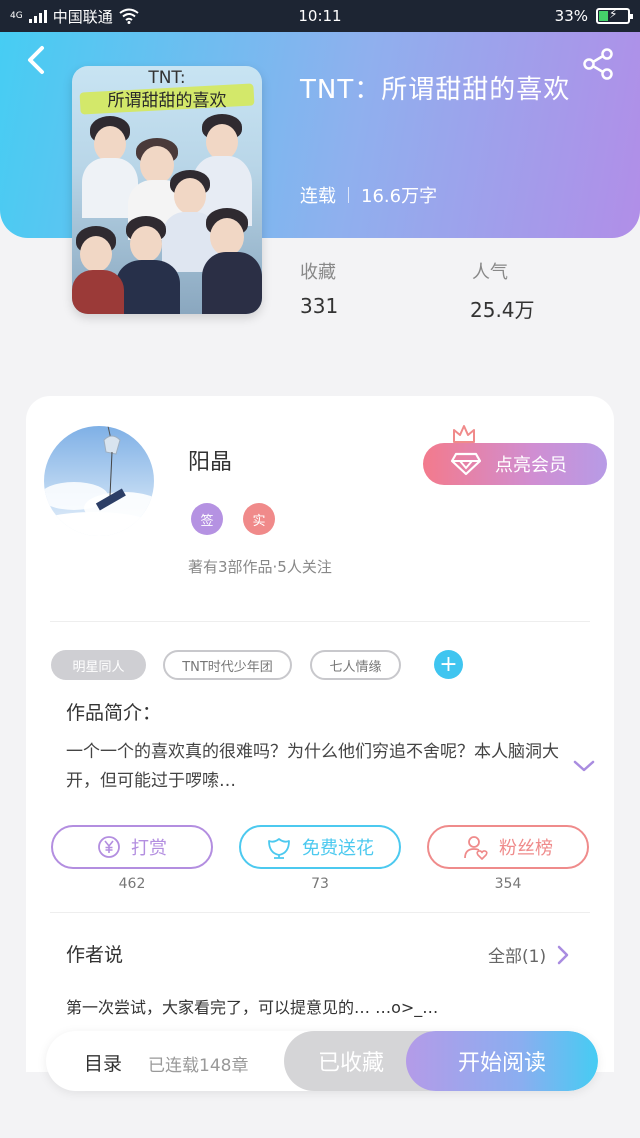 This screenshot has width=640, height=1138. I want to click on chapter-count: 已连载148章, so click(198, 1066).